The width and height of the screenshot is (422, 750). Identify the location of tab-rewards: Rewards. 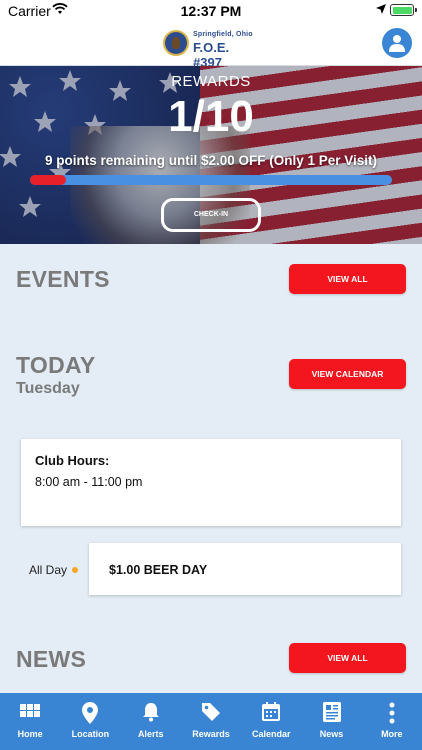
(211, 721).